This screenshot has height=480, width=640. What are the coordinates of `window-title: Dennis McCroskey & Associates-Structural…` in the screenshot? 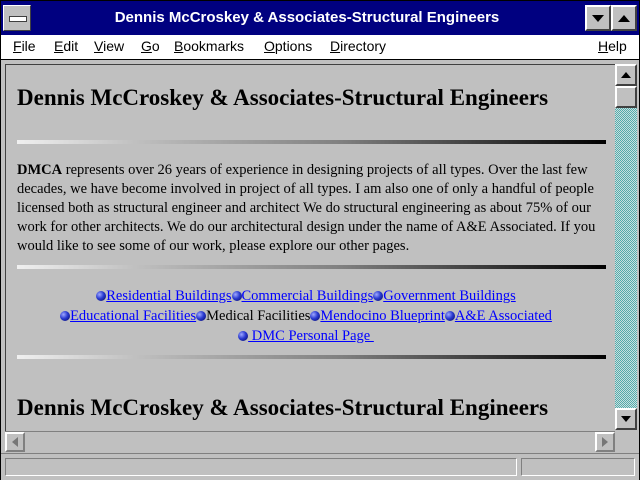 It's located at (307, 17).